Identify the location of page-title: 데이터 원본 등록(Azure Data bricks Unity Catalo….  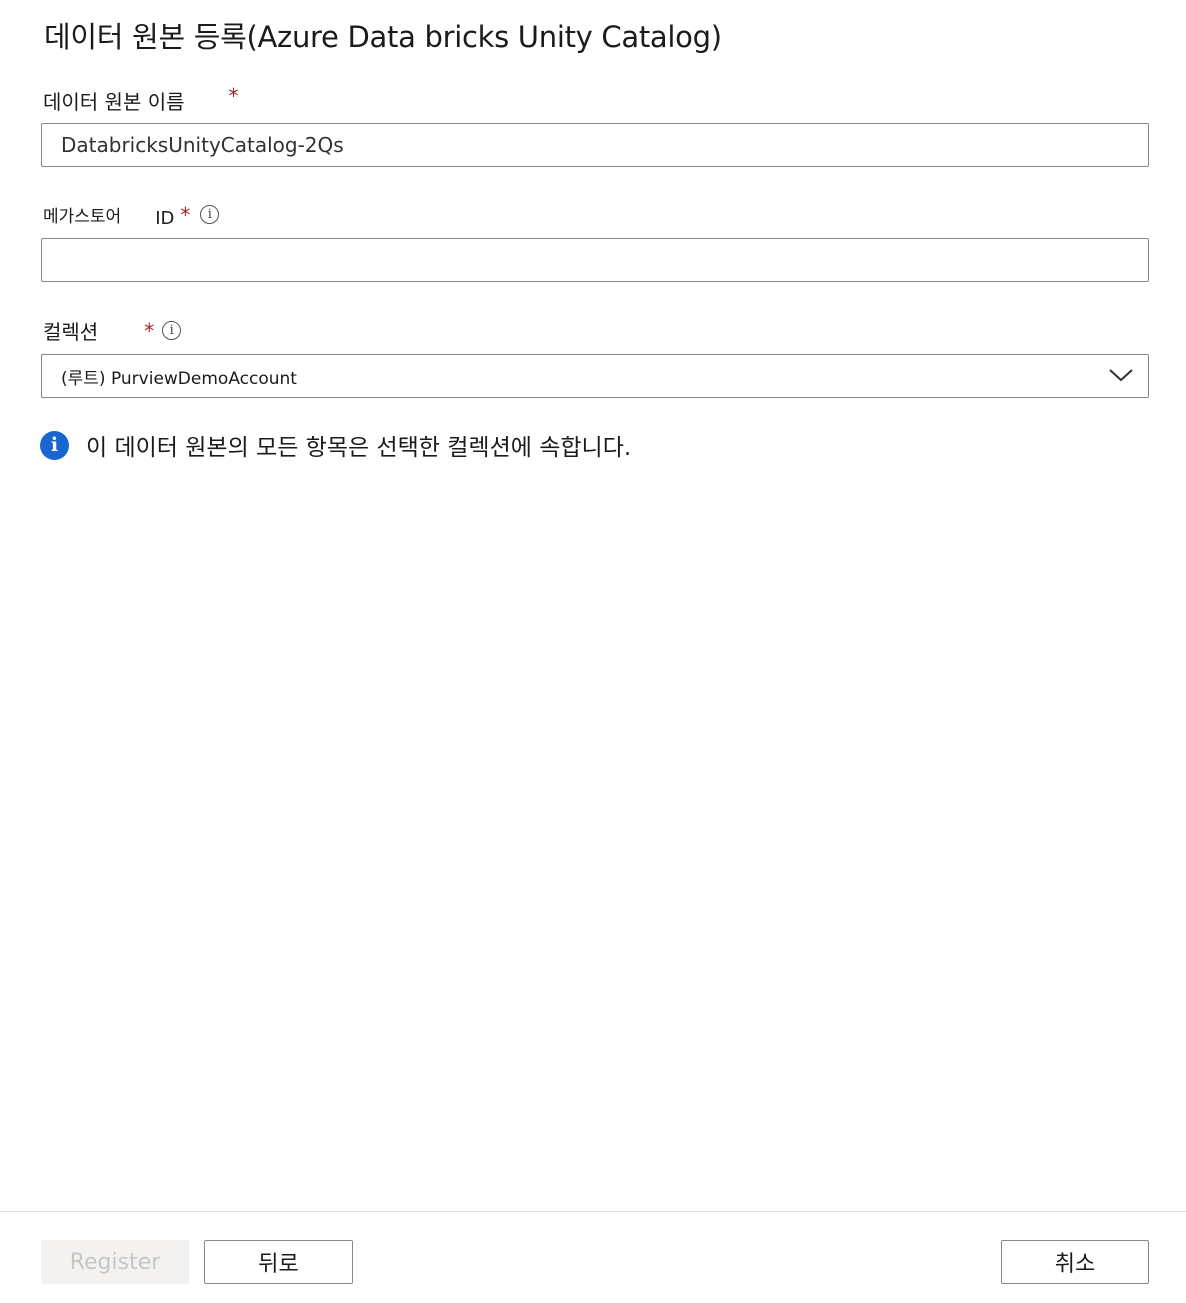
(383, 37).